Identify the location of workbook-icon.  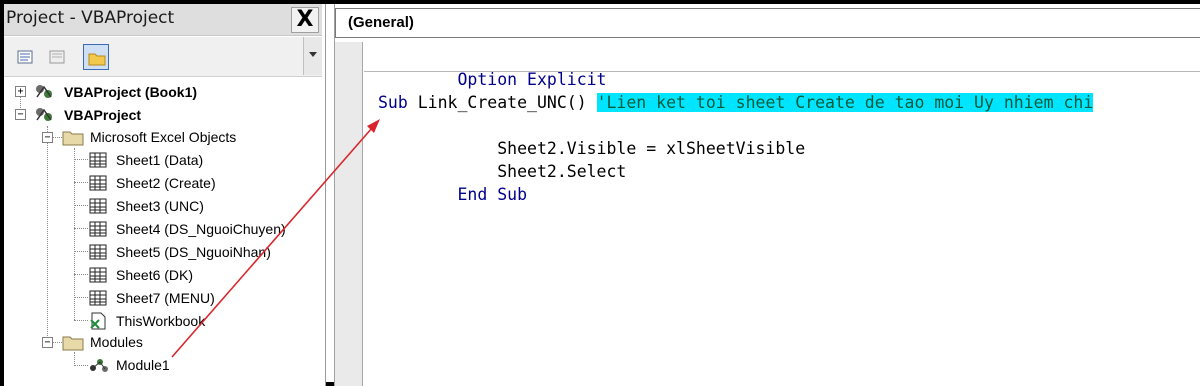
(98, 321).